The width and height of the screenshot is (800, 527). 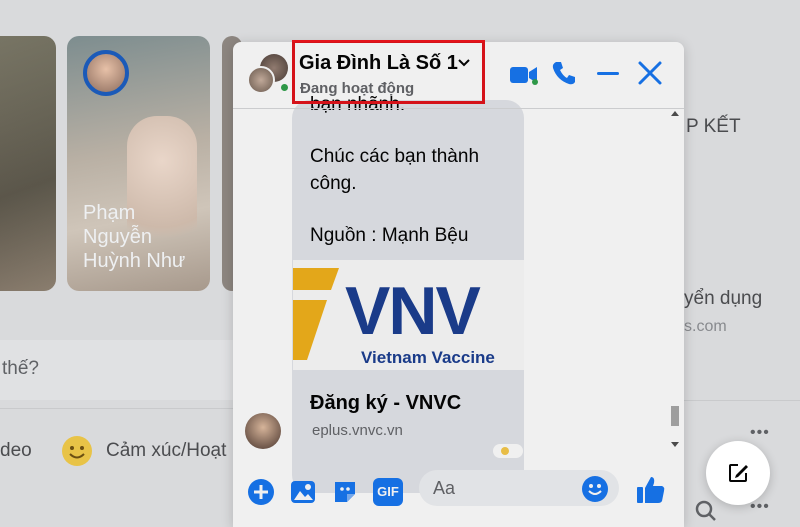 What do you see at coordinates (413, 311) in the screenshot?
I see `brand-wordmark: VNV` at bounding box center [413, 311].